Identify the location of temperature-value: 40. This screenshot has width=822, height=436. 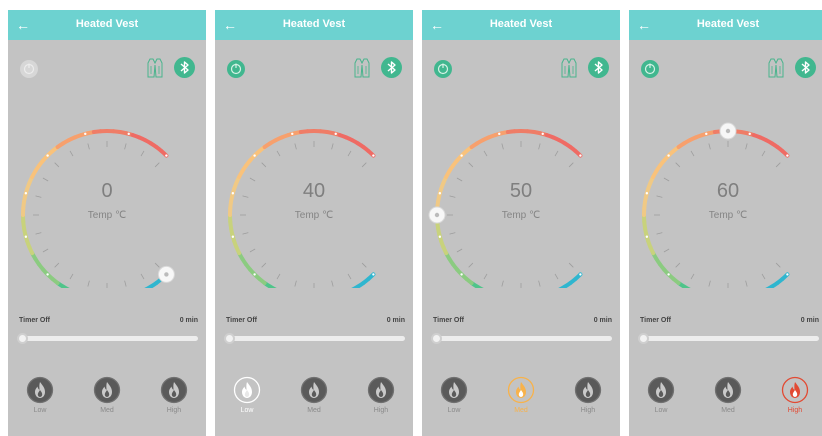
(314, 191).